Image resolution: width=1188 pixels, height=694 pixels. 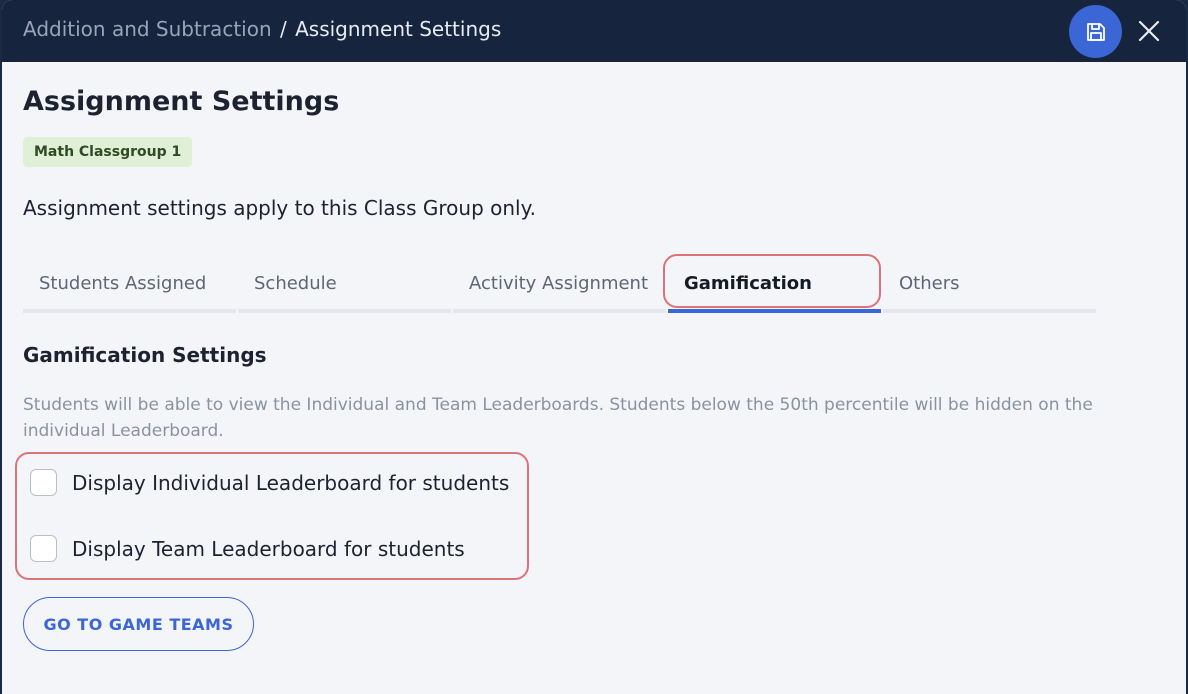 I want to click on team-leaderboard-checkbox, so click(x=43, y=548).